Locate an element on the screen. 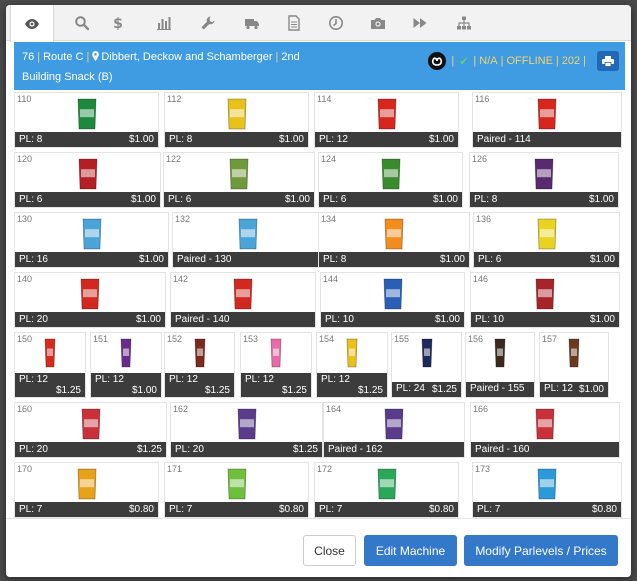  vending-slot: 171 PL: 7 $0.80 is located at coordinates (236, 490).